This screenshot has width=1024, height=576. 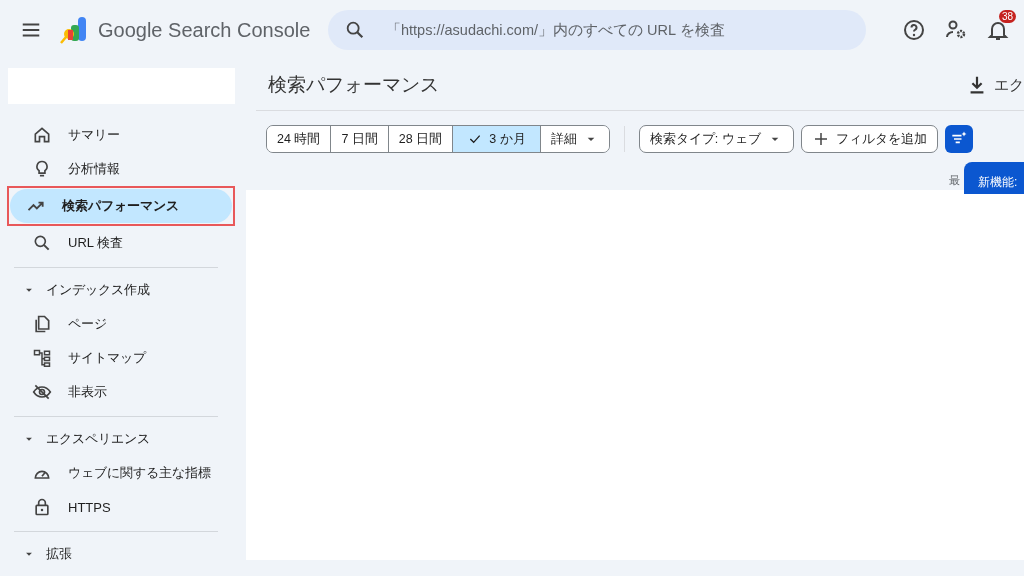 What do you see at coordinates (359, 139) in the screenshot?
I see `date-range-tab: 7 日間` at bounding box center [359, 139].